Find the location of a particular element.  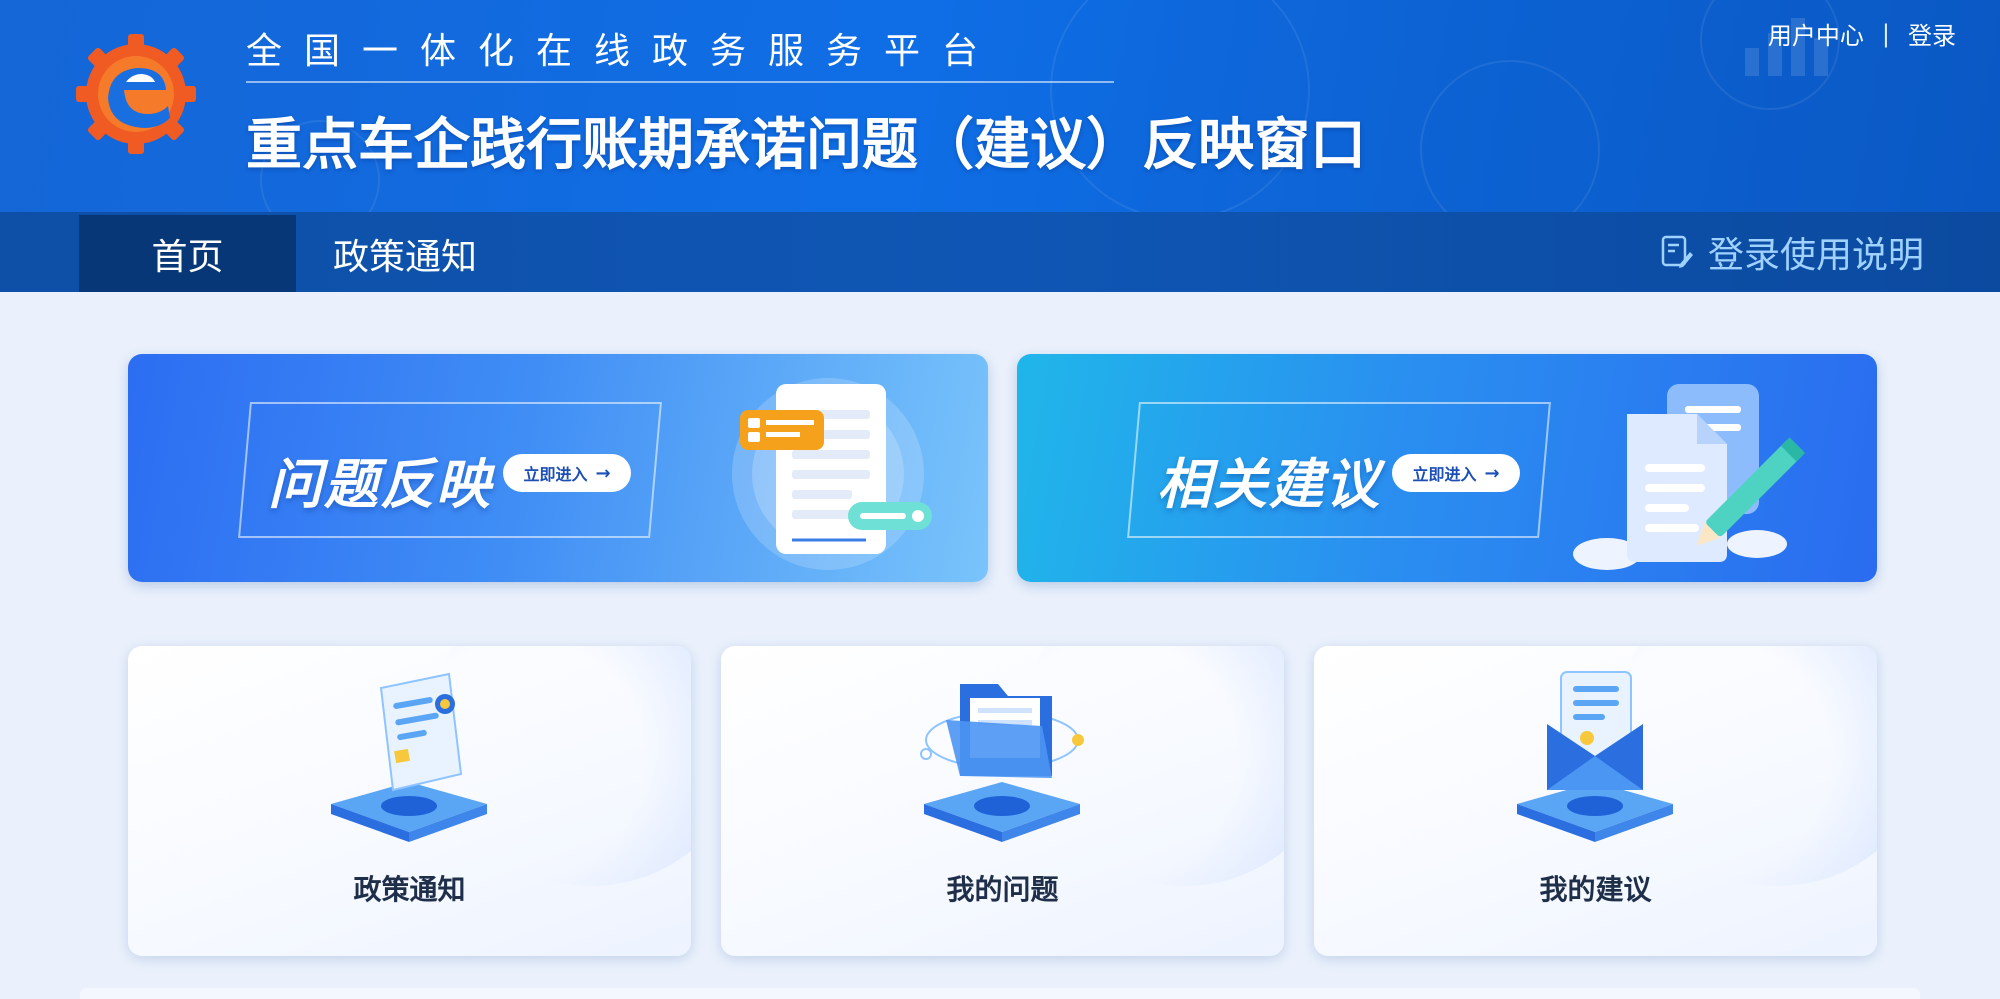

envelope-icon is located at coordinates (1595, 756).